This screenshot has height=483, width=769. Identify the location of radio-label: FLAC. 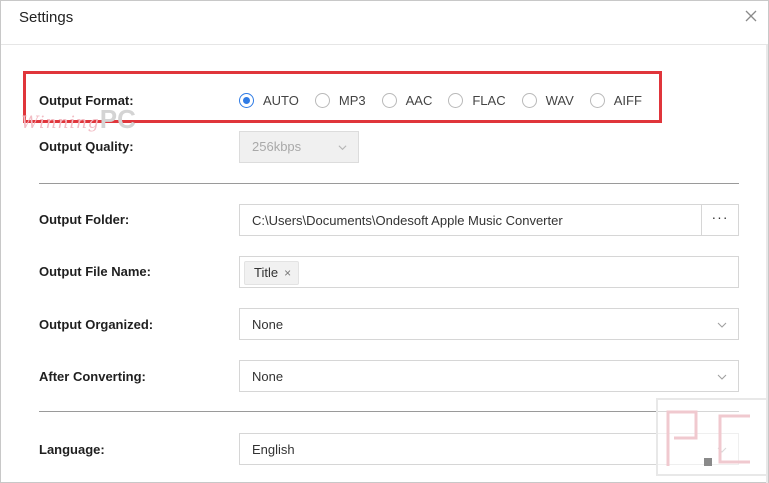
(489, 100).